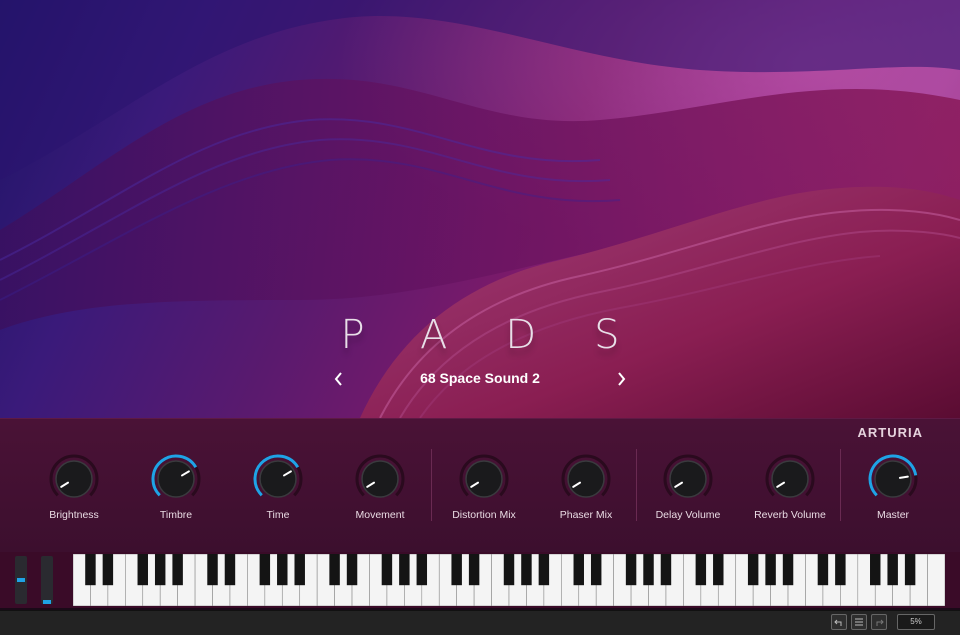 The height and width of the screenshot is (635, 960). I want to click on timbre-knob: Timbre, so click(176, 488).